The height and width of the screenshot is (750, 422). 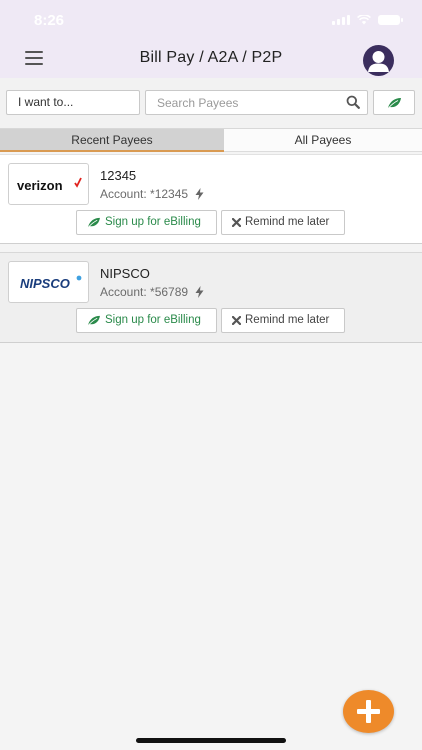 I want to click on status-time: 8:26, so click(x=49, y=20).